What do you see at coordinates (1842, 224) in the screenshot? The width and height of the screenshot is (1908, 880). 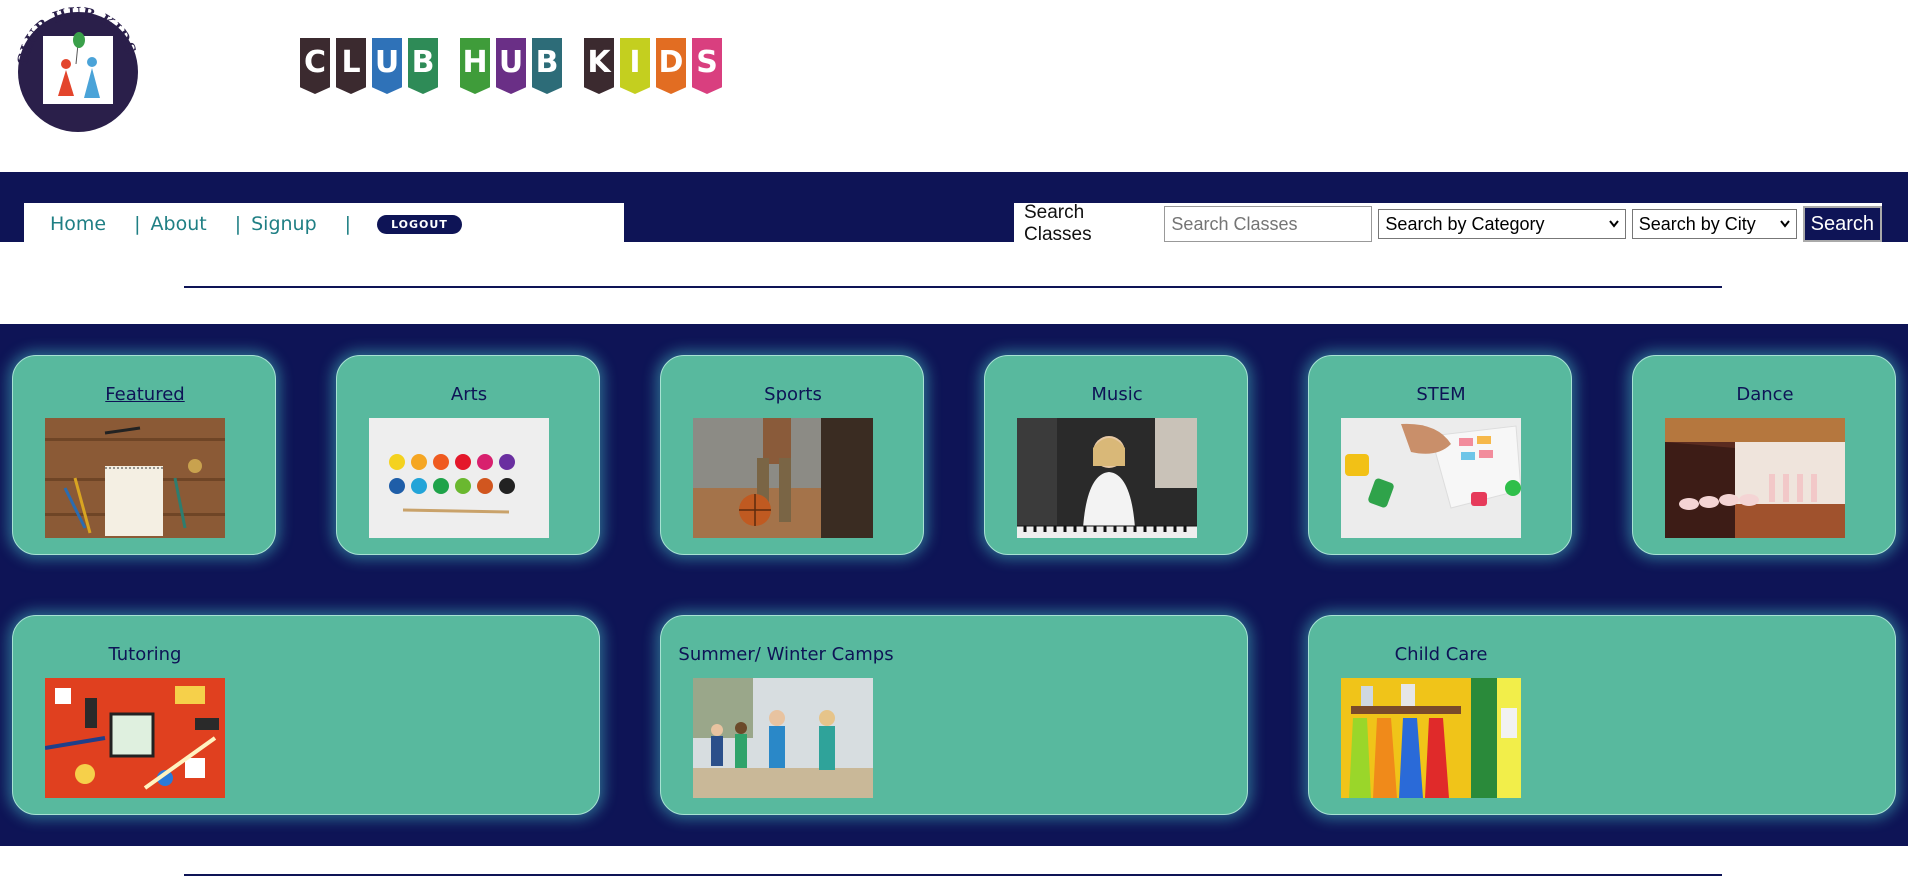 I see `search-button: Search` at bounding box center [1842, 224].